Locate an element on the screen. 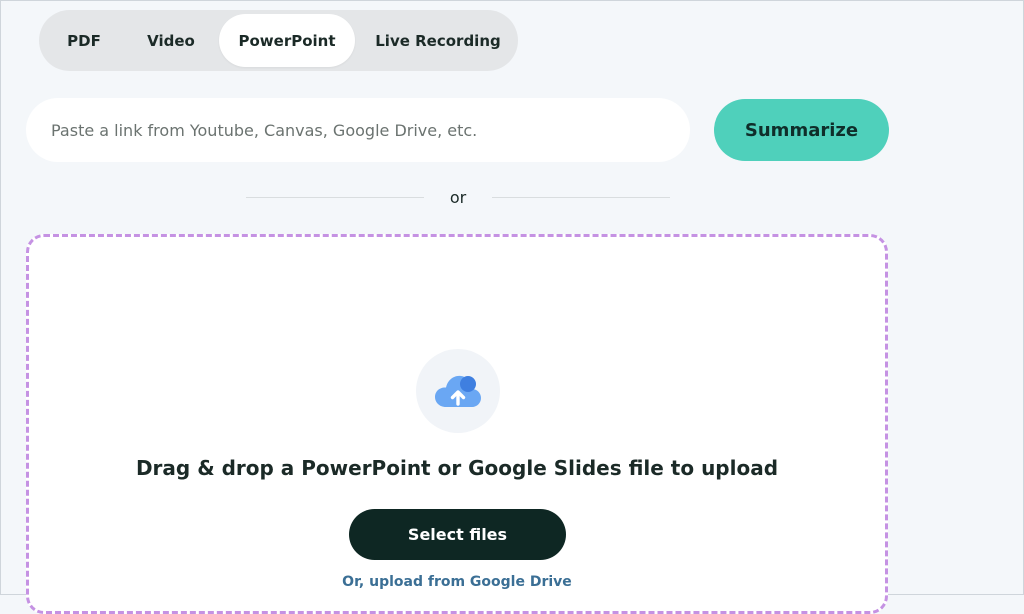 This screenshot has height=614, width=1024. divider-or: or is located at coordinates (458, 197).